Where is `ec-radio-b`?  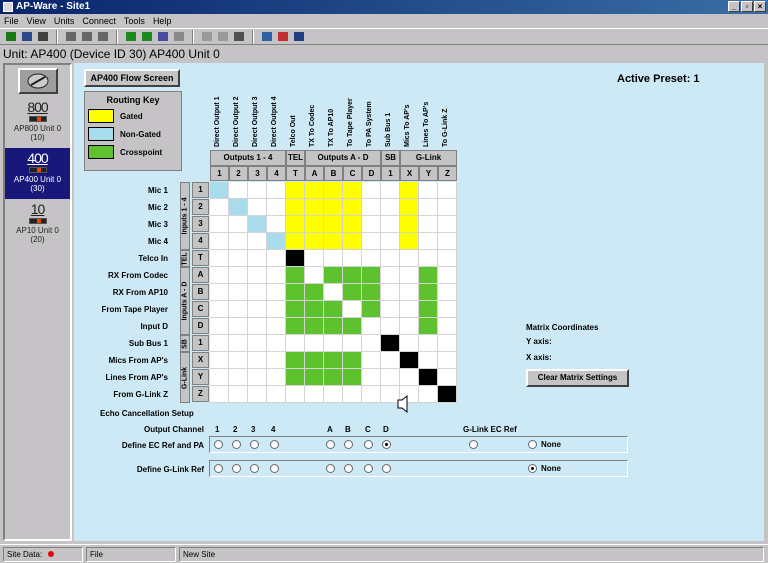
ec-radio-b is located at coordinates (348, 468).